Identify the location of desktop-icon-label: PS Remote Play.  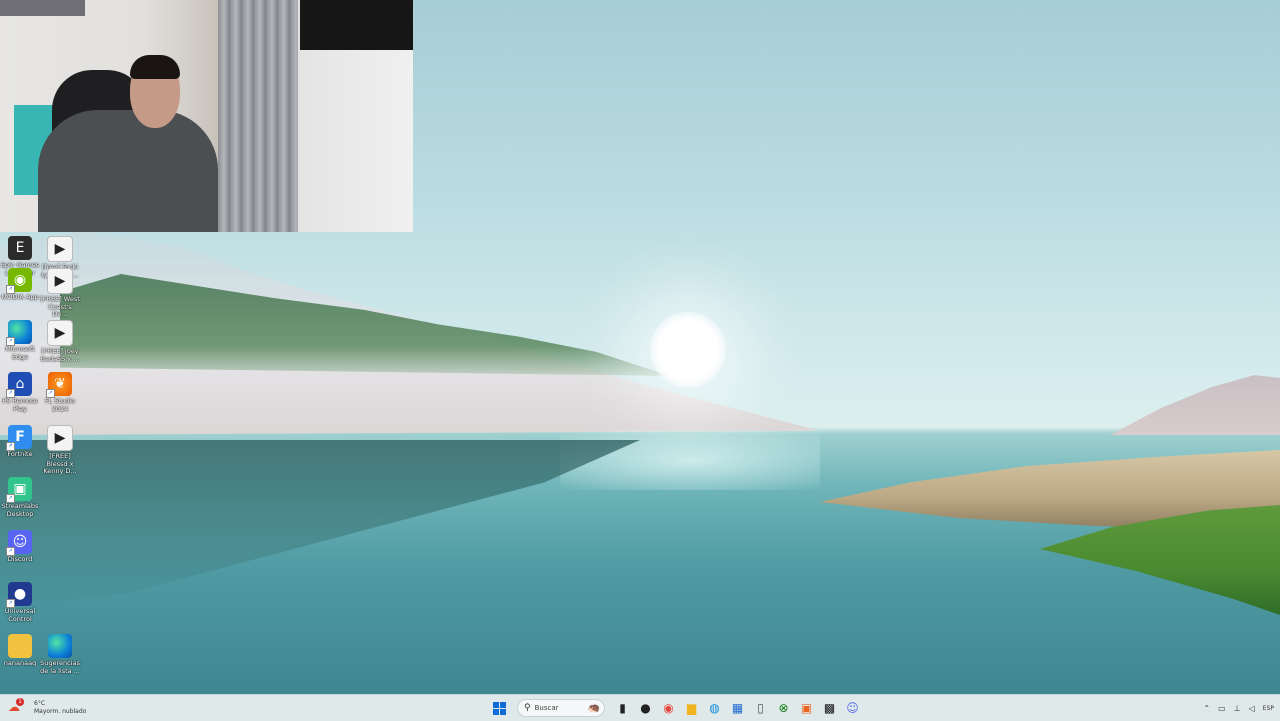
(20, 405).